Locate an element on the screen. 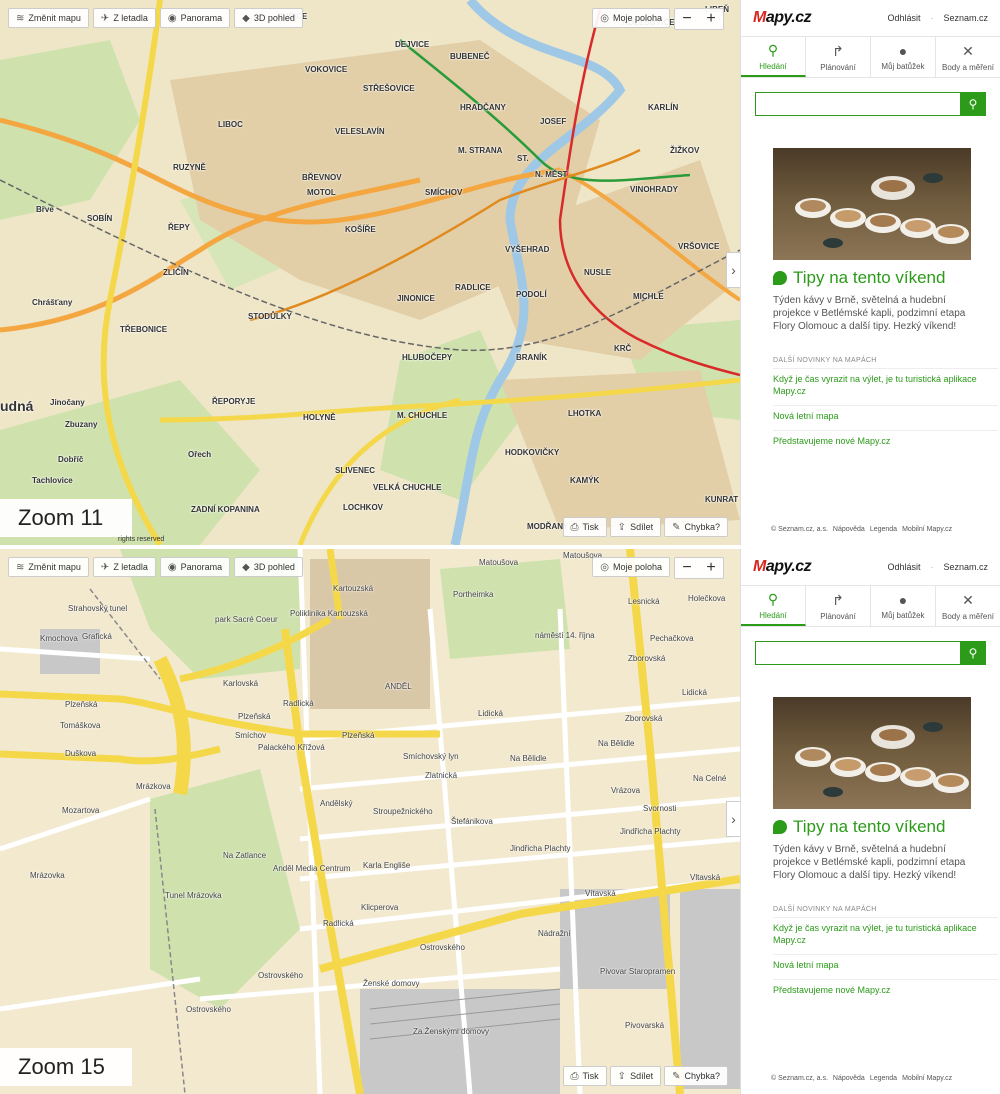 This screenshot has height=1094, width=1000. map-label: Radlická is located at coordinates (338, 923).